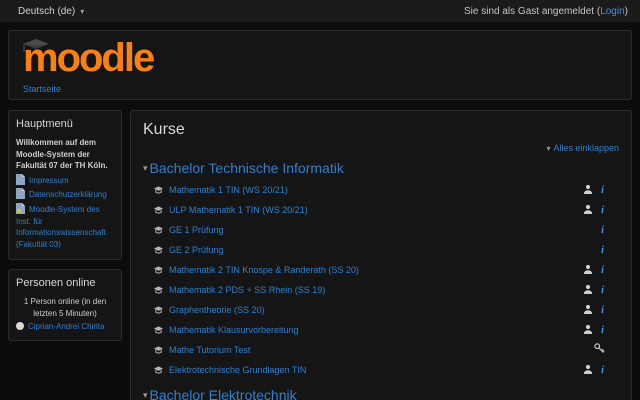 The width and height of the screenshot is (640, 400). I want to click on url-icon, so click(20, 208).